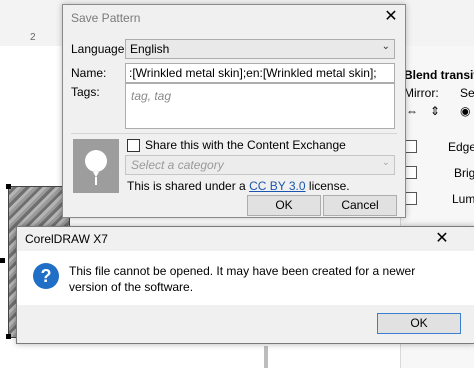 Image resolution: width=474 pixels, height=368 pixels. Describe the element at coordinates (435, 111) in the screenshot. I see `mirror-vertical-icon: ⇕` at that location.